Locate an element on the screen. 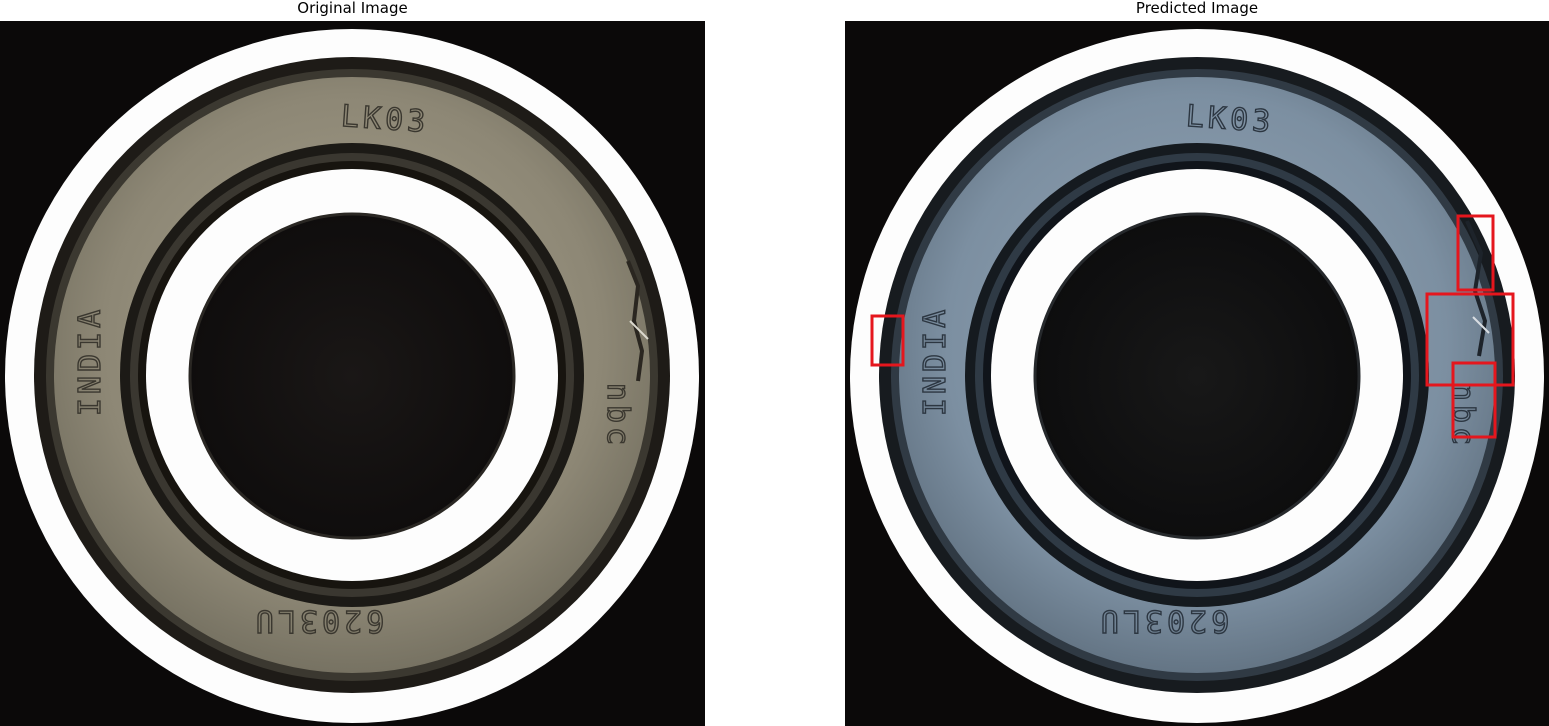 The image size is (1549, 726). predicted-title: Predicted Image is located at coordinates (1197, 8).